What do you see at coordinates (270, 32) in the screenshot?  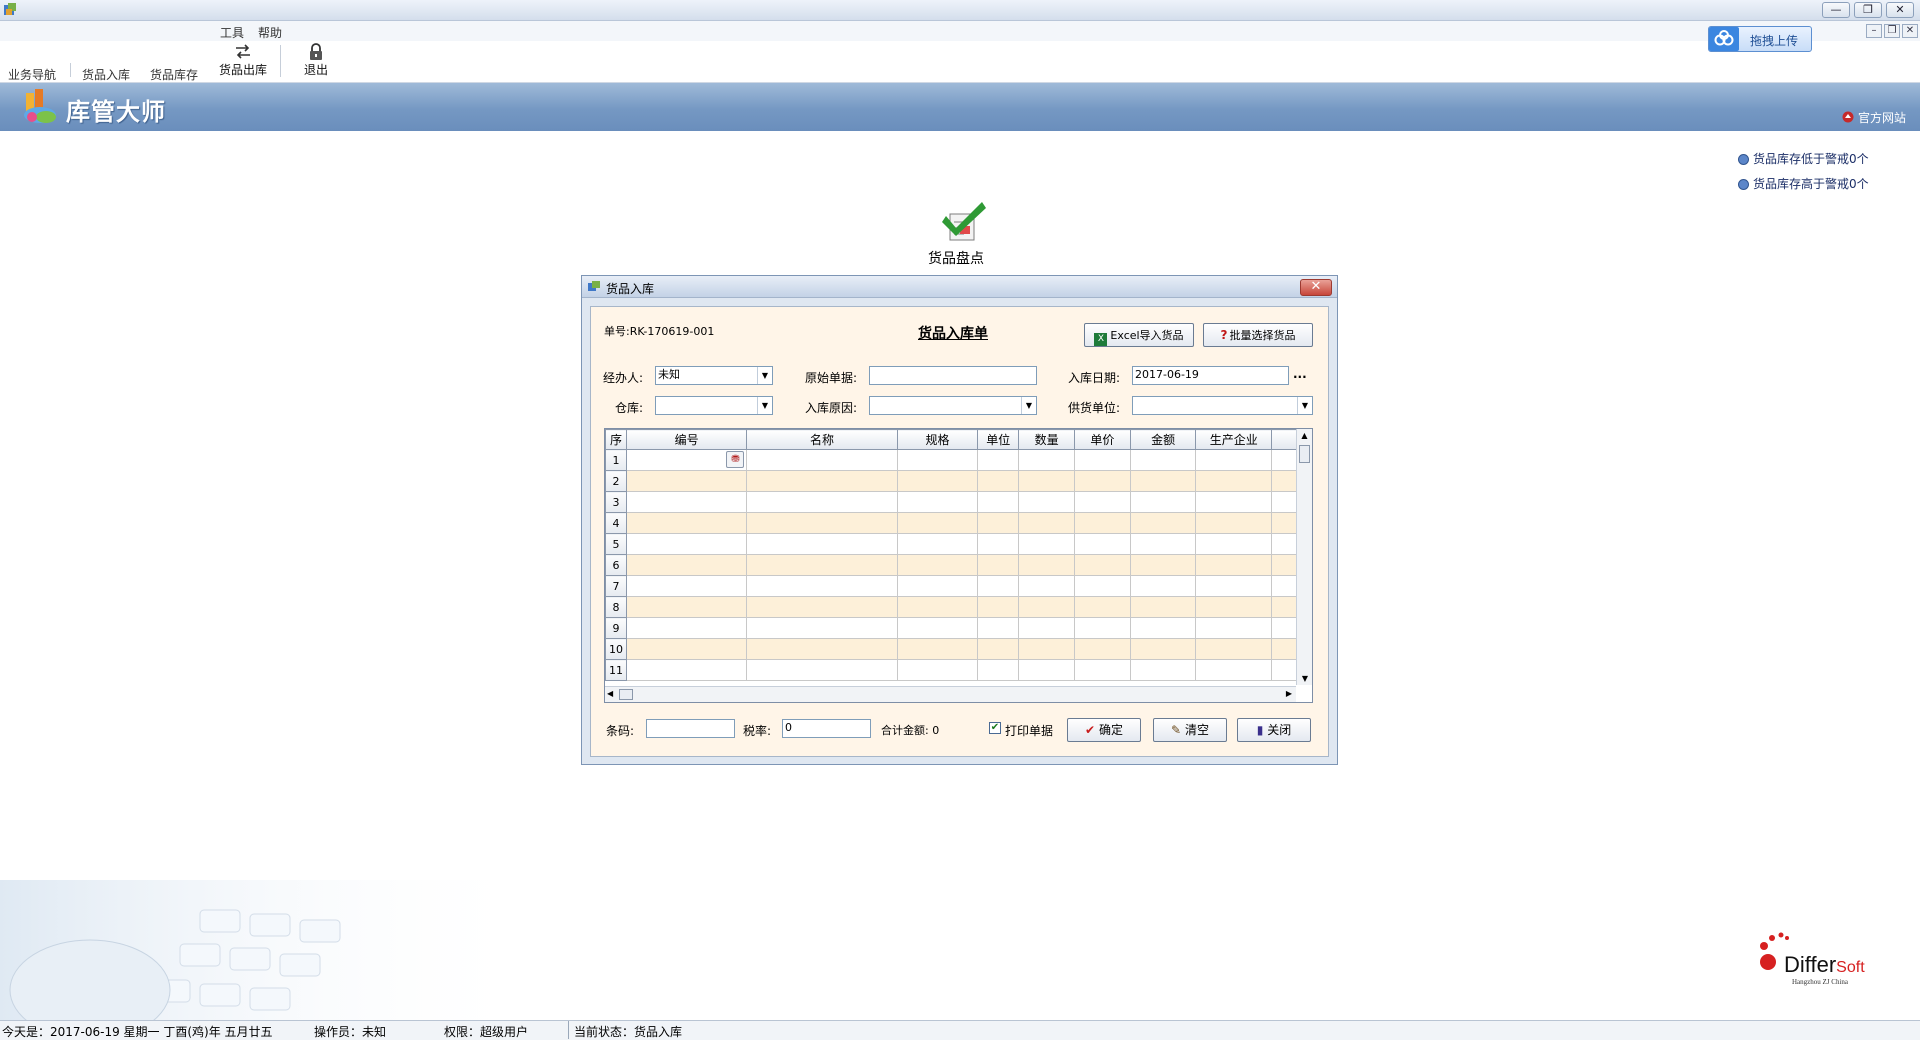 I see `menu-help: 帮助` at bounding box center [270, 32].